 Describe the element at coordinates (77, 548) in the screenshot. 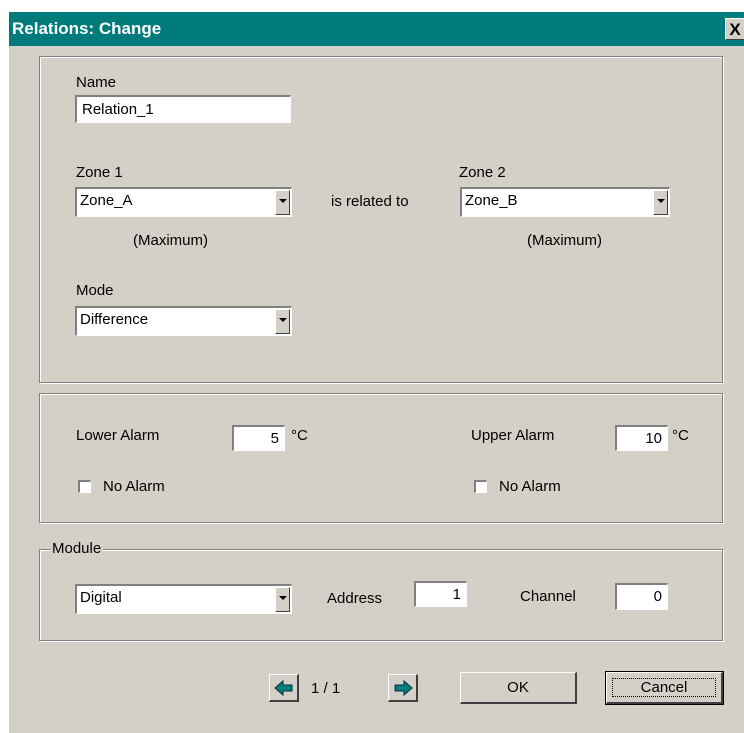

I see `module-legend: Module` at that location.